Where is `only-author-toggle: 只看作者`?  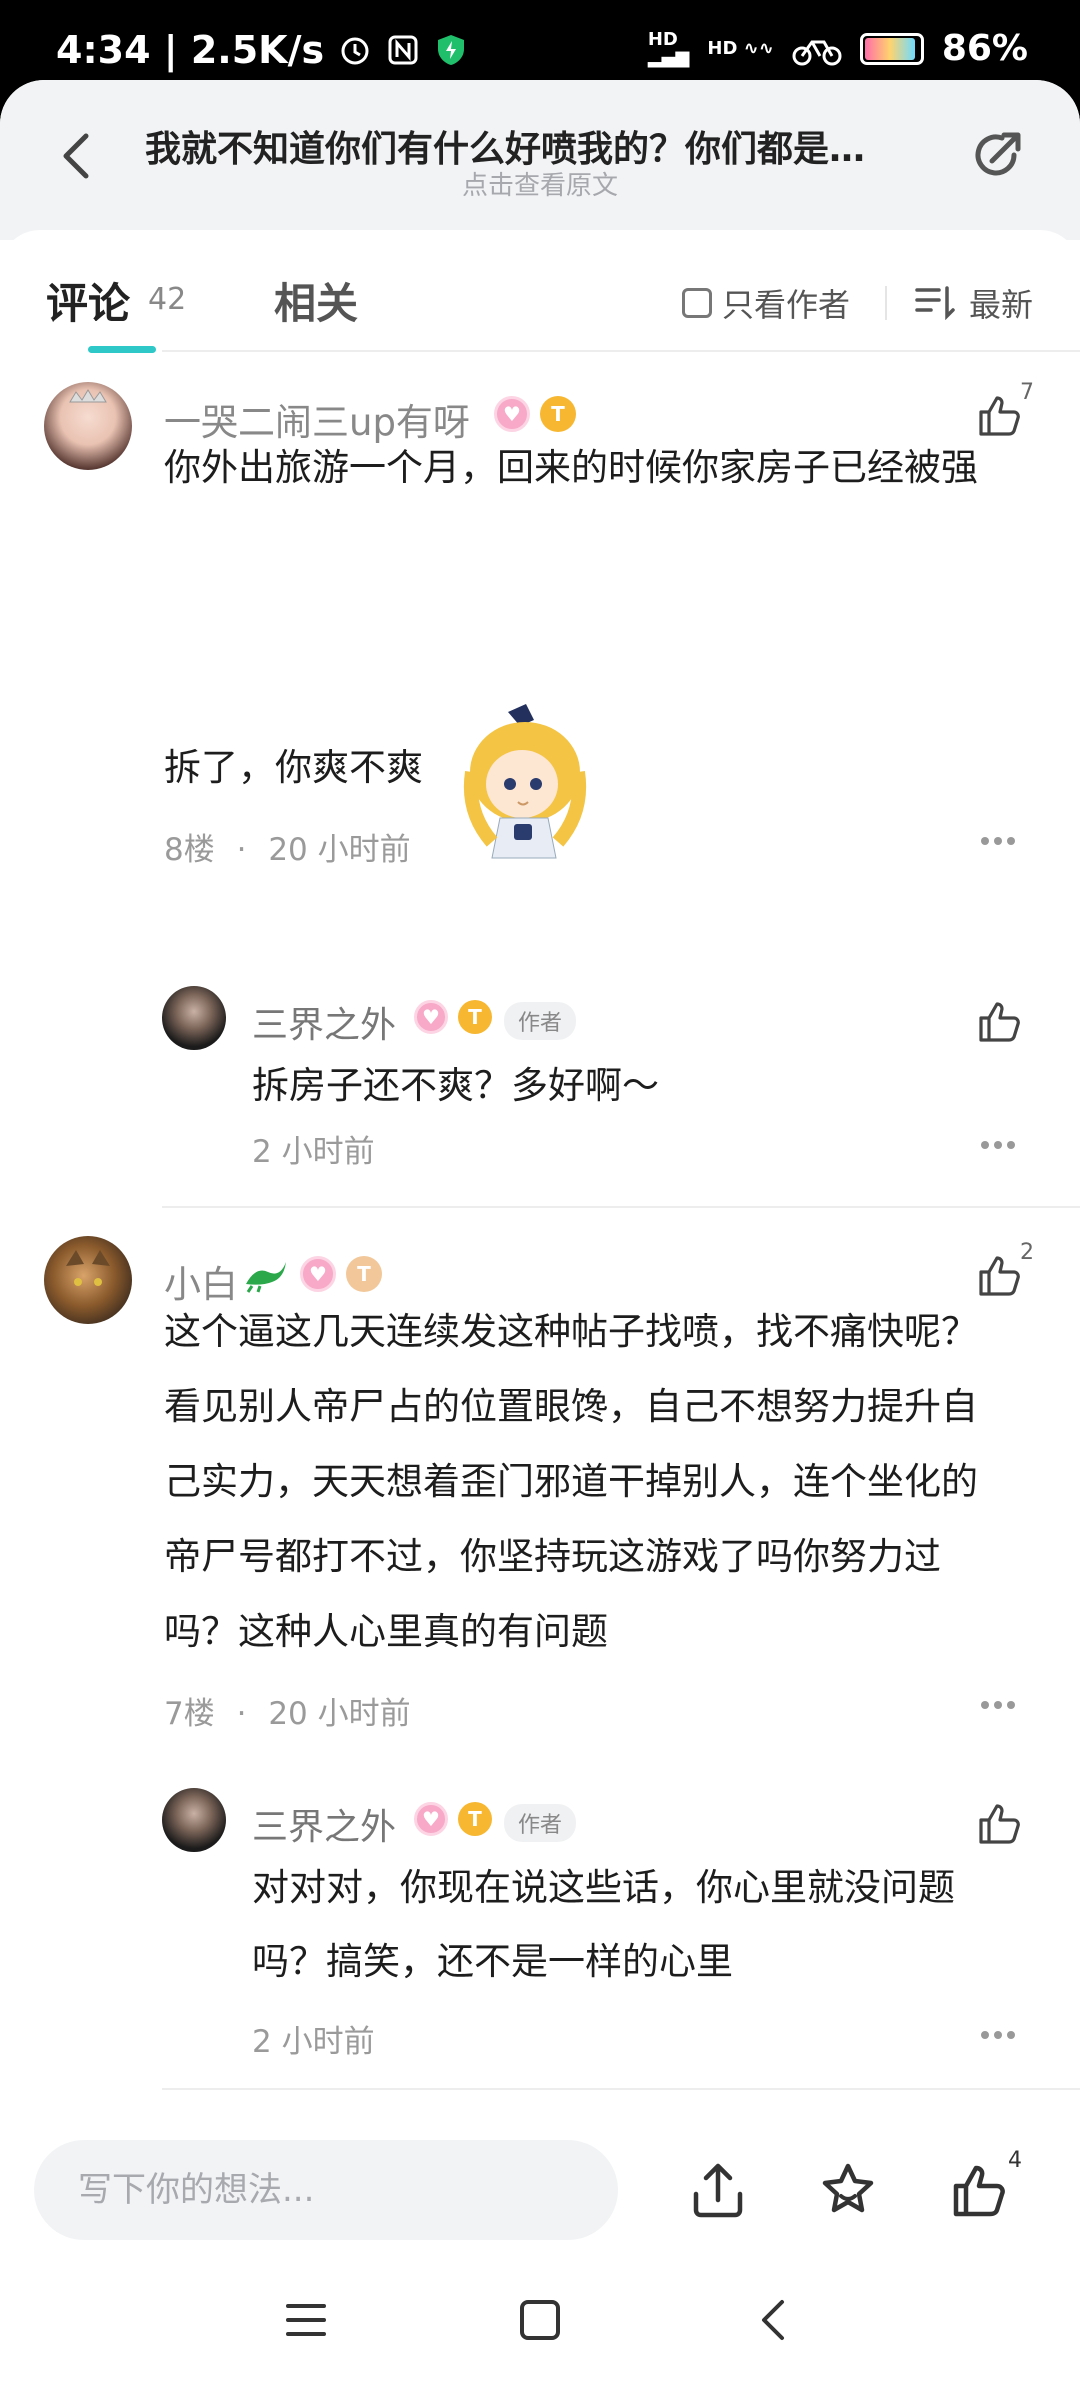 only-author-toggle: 只看作者 is located at coordinates (766, 303).